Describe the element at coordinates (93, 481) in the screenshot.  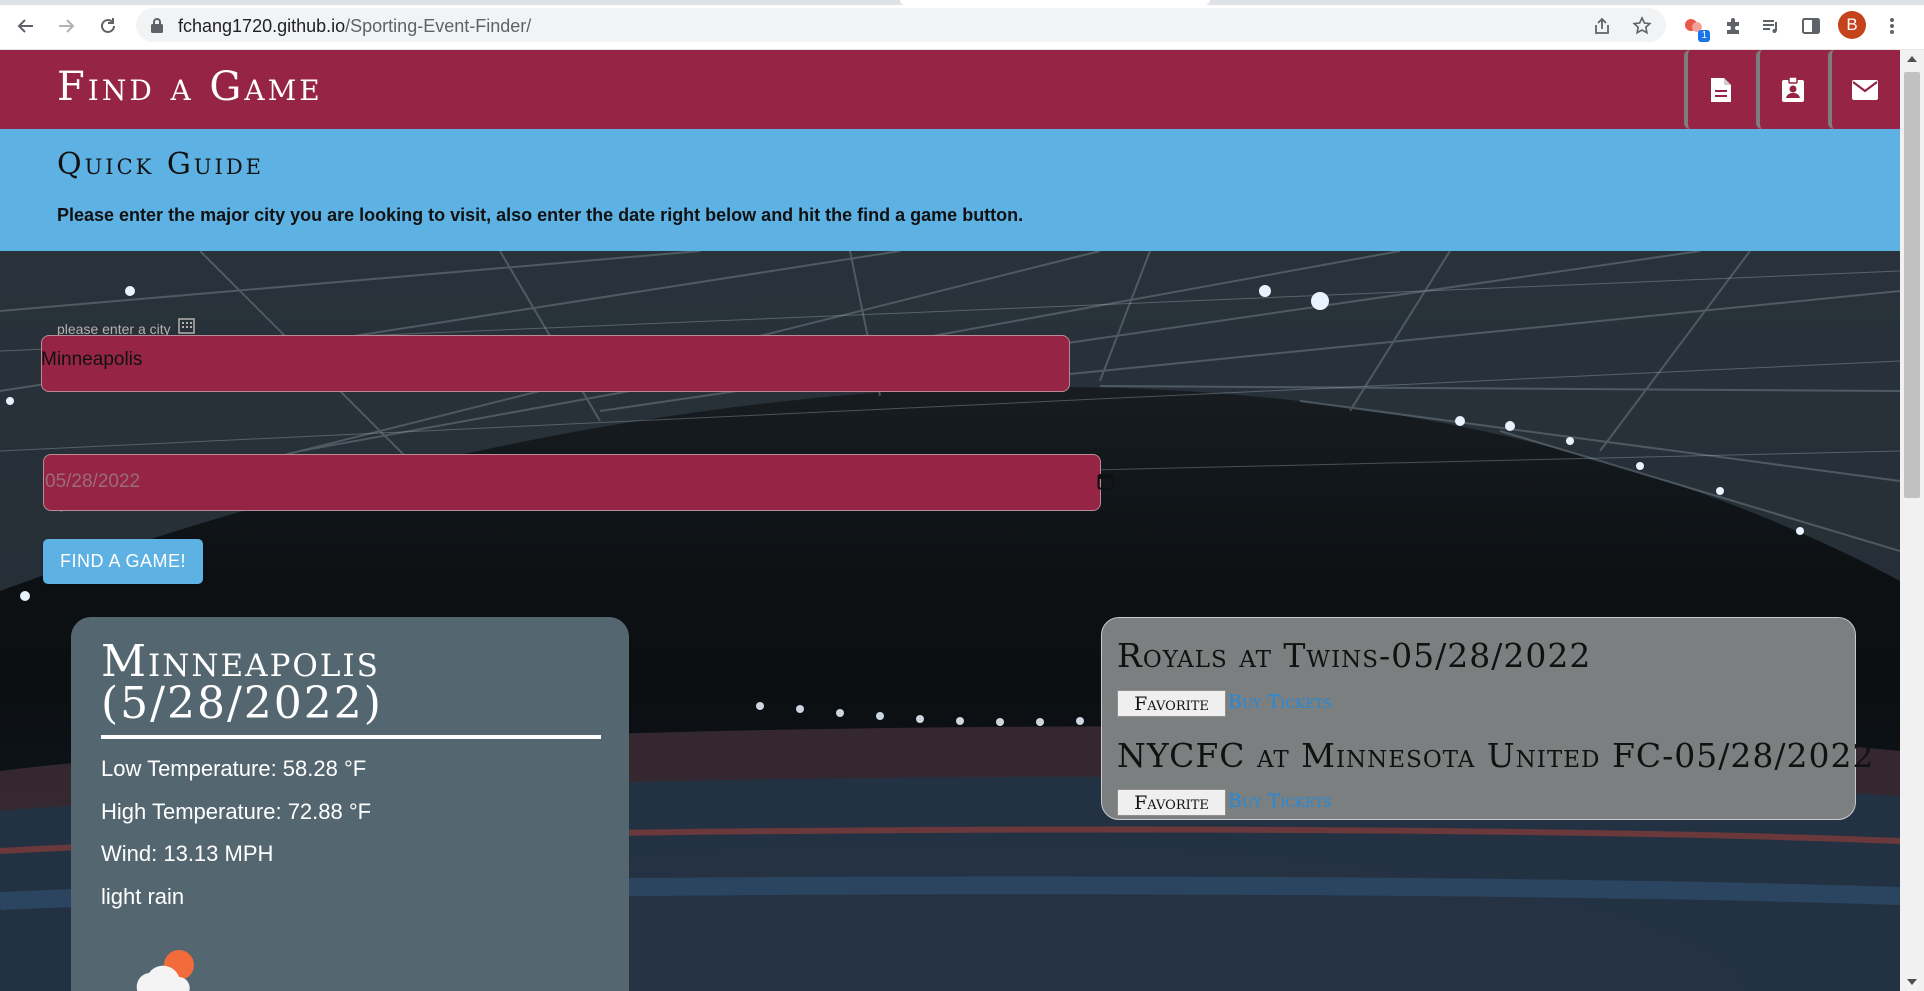
I see `date-input-value: 05/28/2022` at that location.